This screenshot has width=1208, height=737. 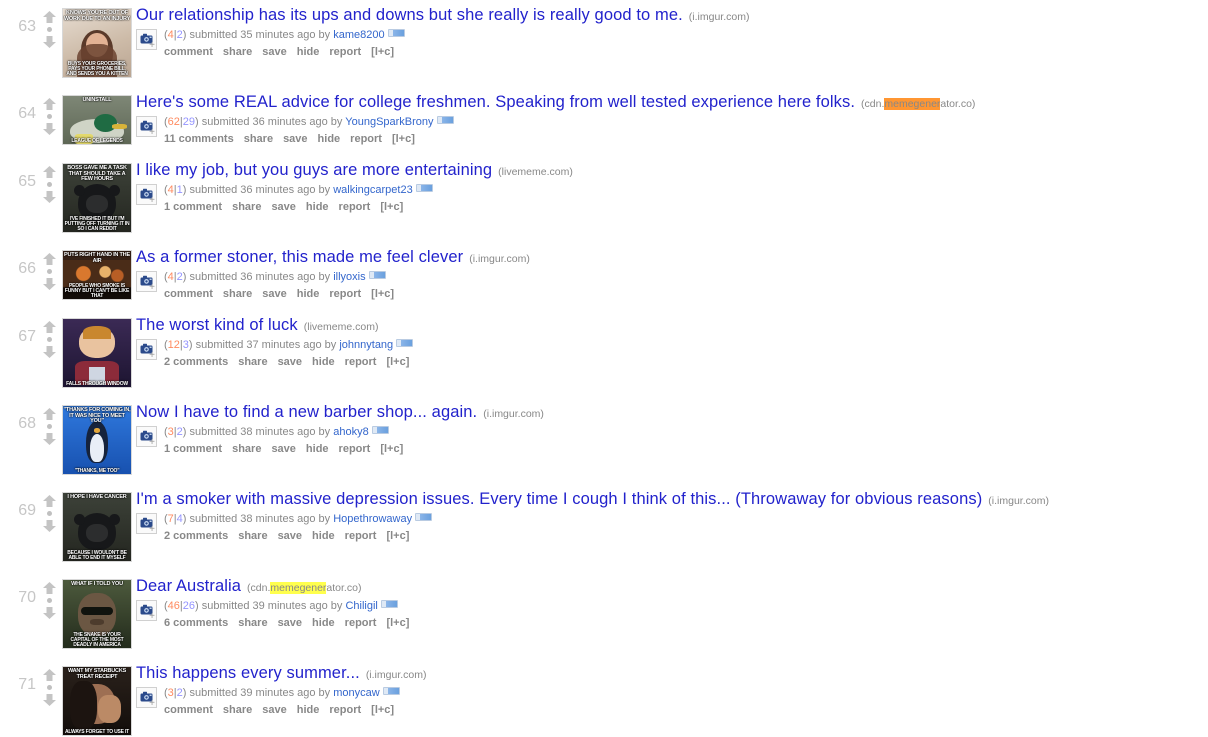 What do you see at coordinates (350, 432) in the screenshot?
I see `post-author-link: ahoky8` at bounding box center [350, 432].